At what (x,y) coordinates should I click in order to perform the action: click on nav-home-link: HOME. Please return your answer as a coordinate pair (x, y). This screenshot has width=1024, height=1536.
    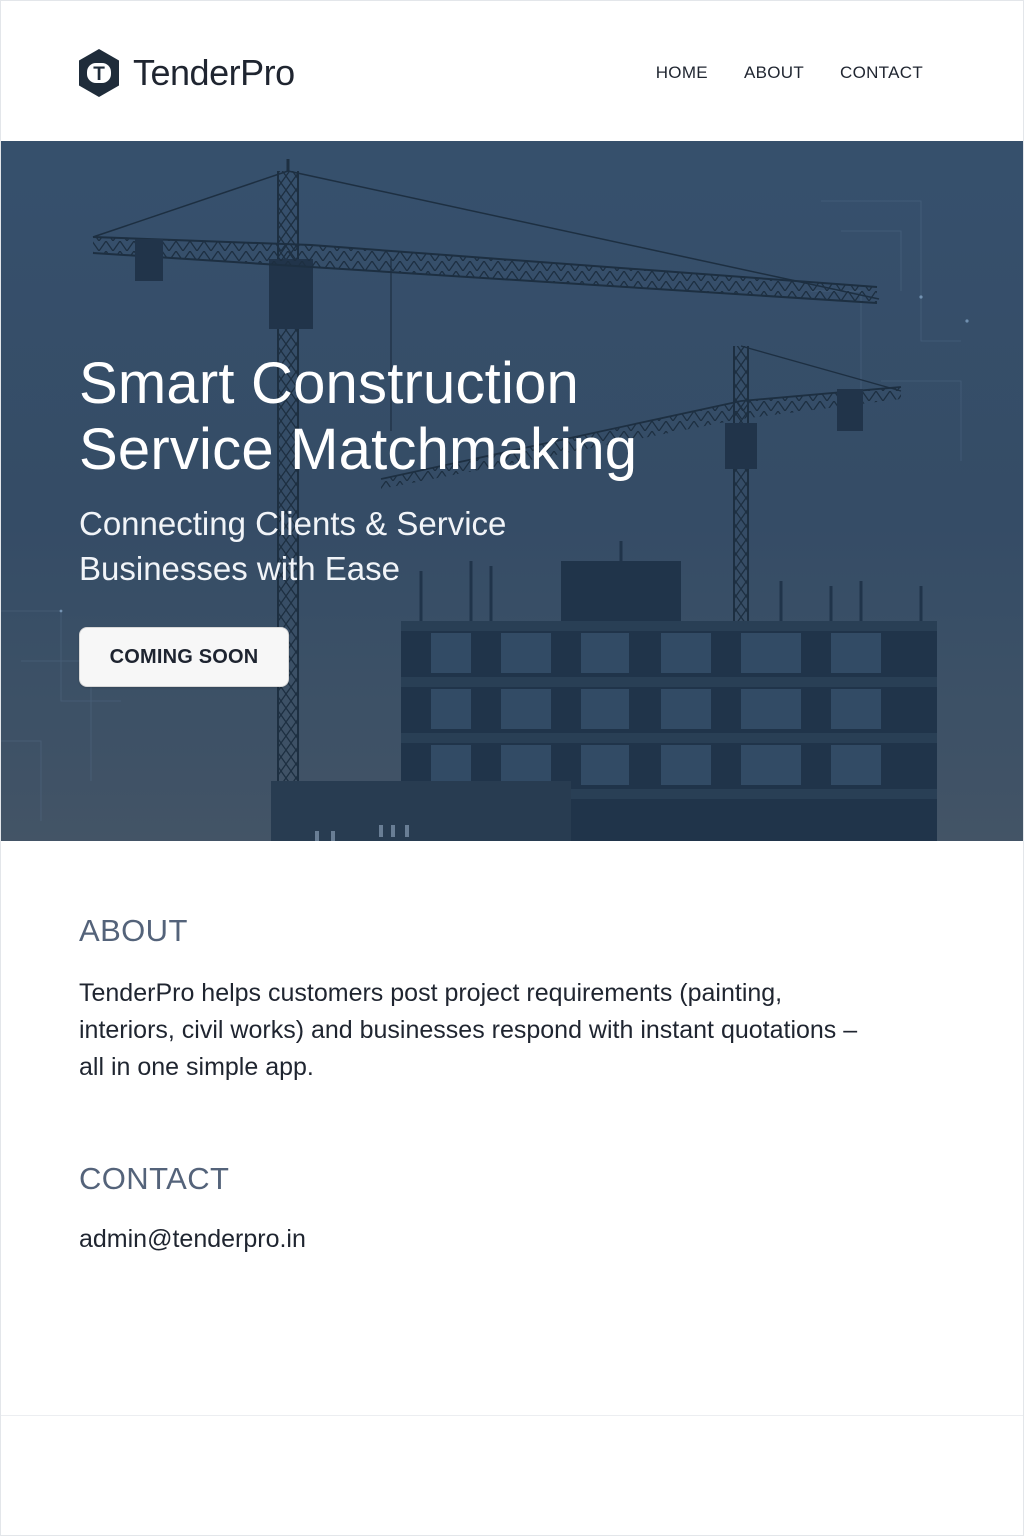
    Looking at the image, I should click on (682, 73).